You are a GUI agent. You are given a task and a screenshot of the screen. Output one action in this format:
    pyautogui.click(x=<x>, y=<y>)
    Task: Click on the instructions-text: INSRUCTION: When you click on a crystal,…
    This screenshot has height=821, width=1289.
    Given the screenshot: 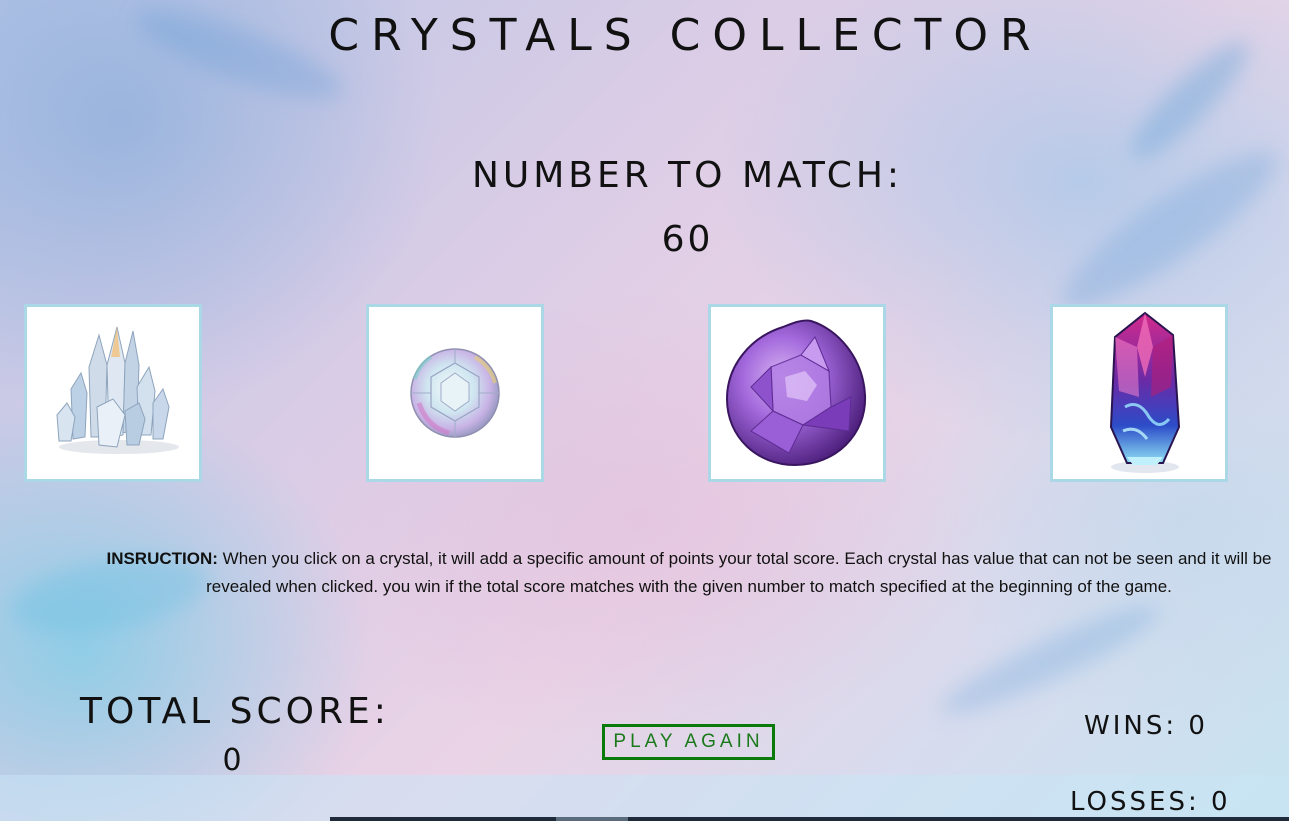 What is the action you would take?
    pyautogui.click(x=689, y=573)
    